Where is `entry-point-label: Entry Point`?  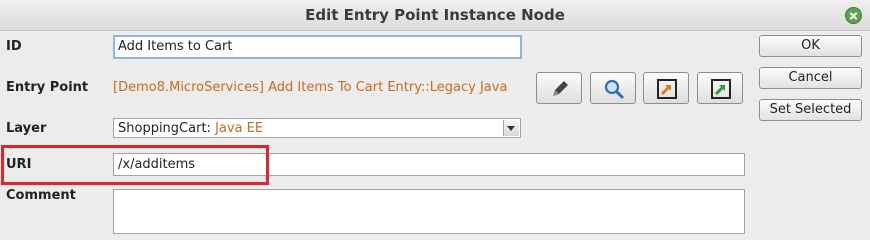 entry-point-label: Entry Point is located at coordinates (47, 87).